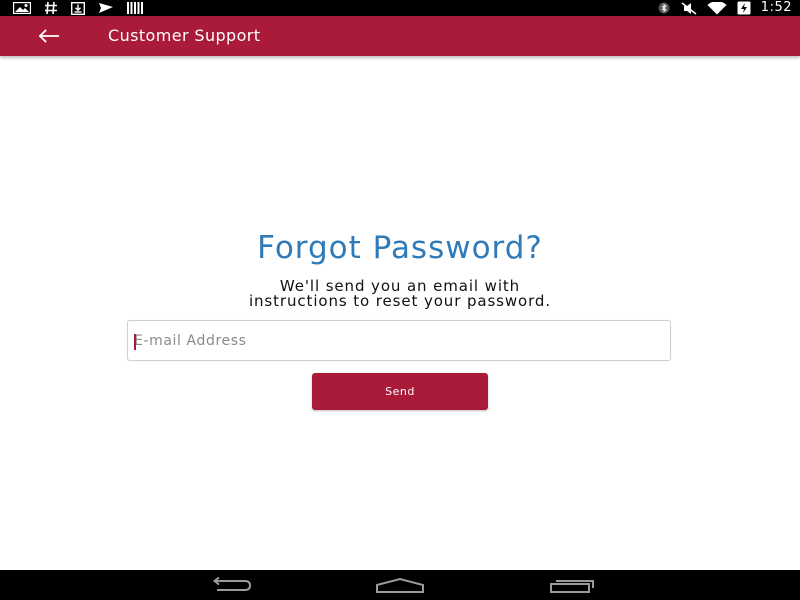  What do you see at coordinates (717, 7) in the screenshot?
I see `wifi-icon` at bounding box center [717, 7].